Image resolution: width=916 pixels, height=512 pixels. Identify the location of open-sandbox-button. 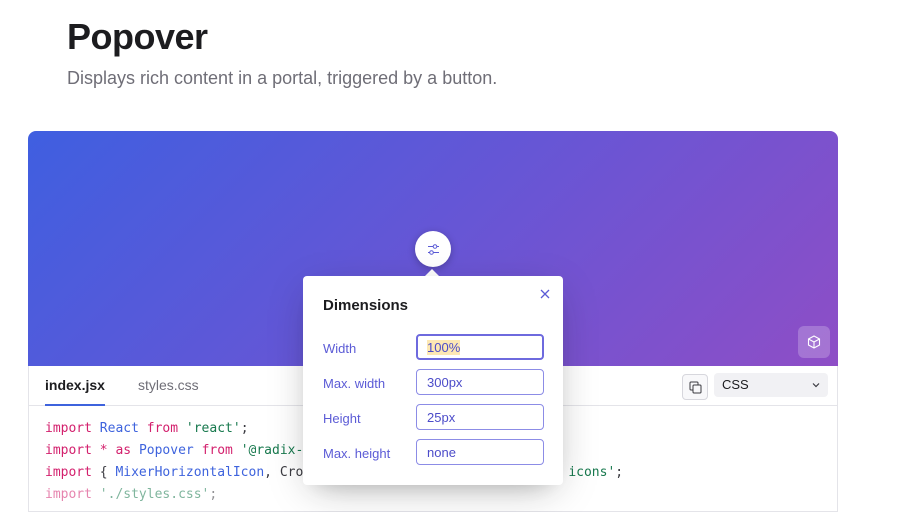
(814, 342).